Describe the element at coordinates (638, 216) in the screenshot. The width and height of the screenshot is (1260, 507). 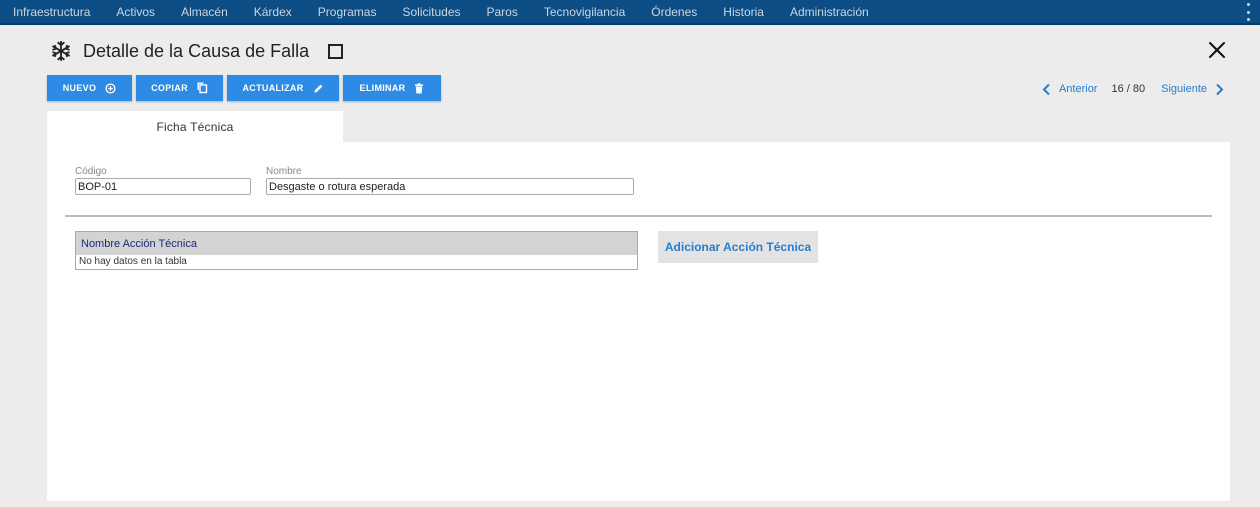
I see `section-divider` at that location.